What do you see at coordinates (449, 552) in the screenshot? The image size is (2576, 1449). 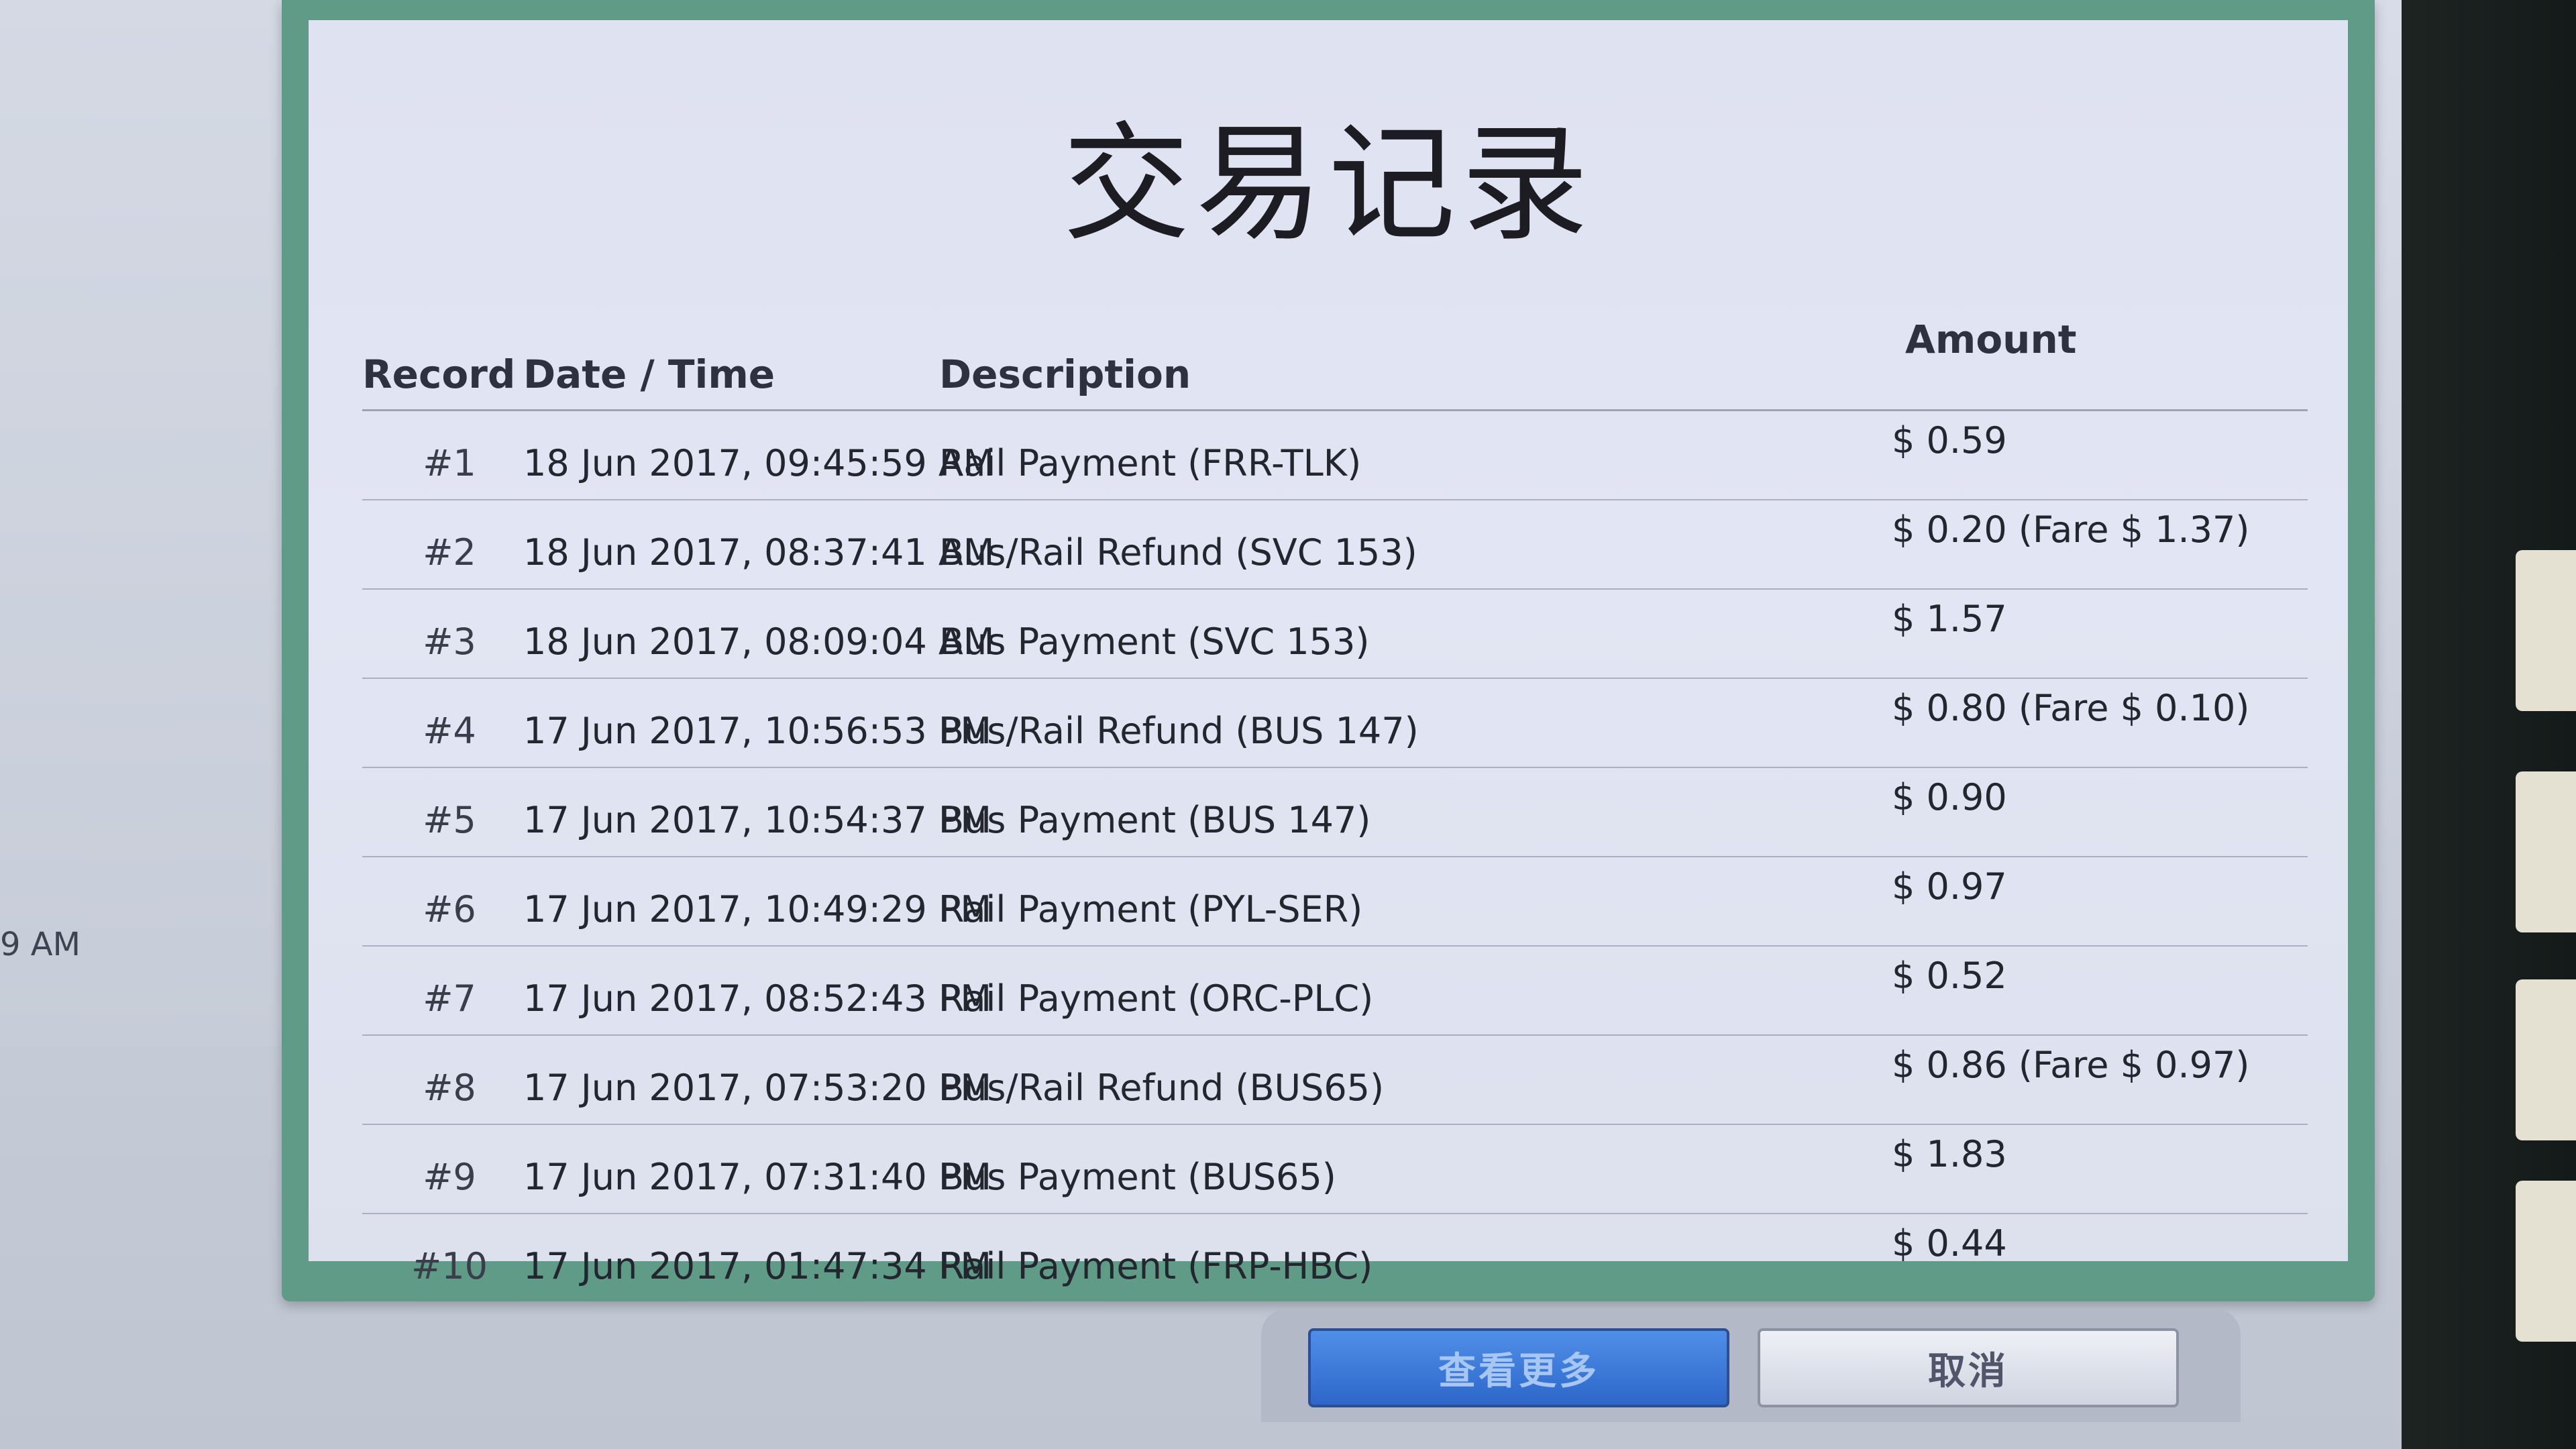 I see `record-number: #2` at bounding box center [449, 552].